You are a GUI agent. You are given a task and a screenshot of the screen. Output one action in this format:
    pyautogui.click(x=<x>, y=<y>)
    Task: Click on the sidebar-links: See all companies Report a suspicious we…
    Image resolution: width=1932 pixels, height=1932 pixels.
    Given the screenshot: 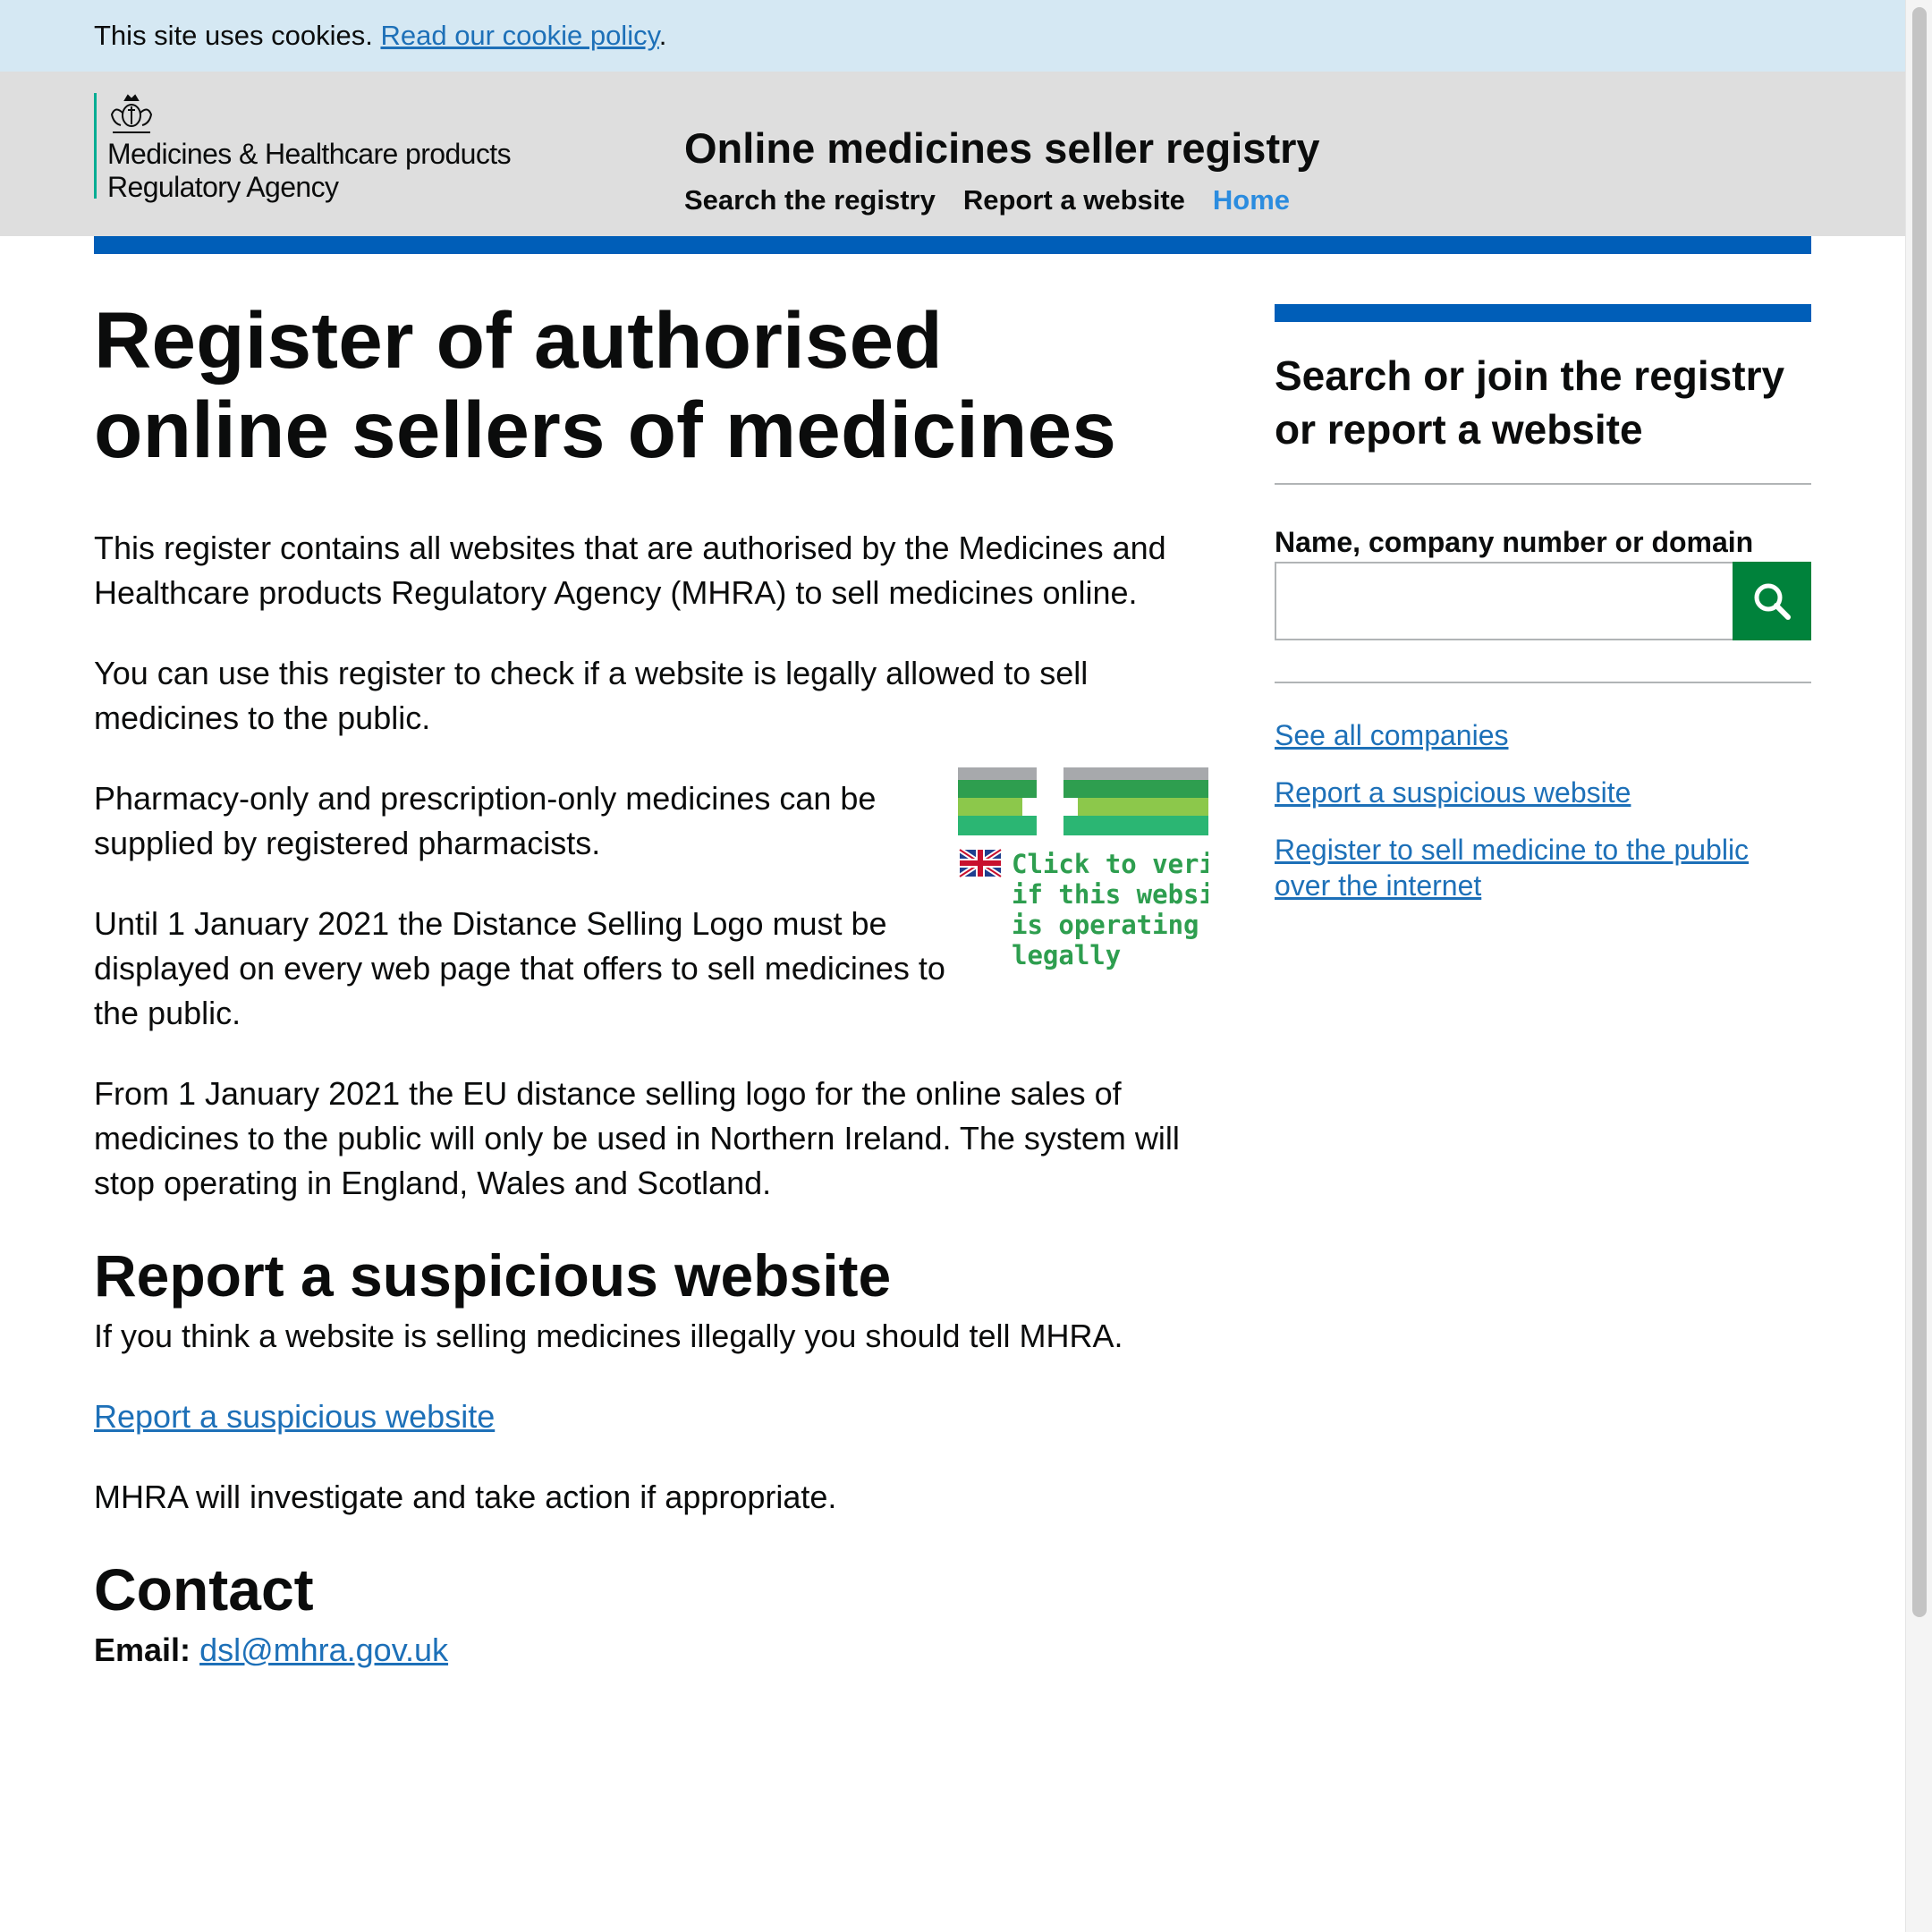 What is the action you would take?
    pyautogui.click(x=1543, y=810)
    